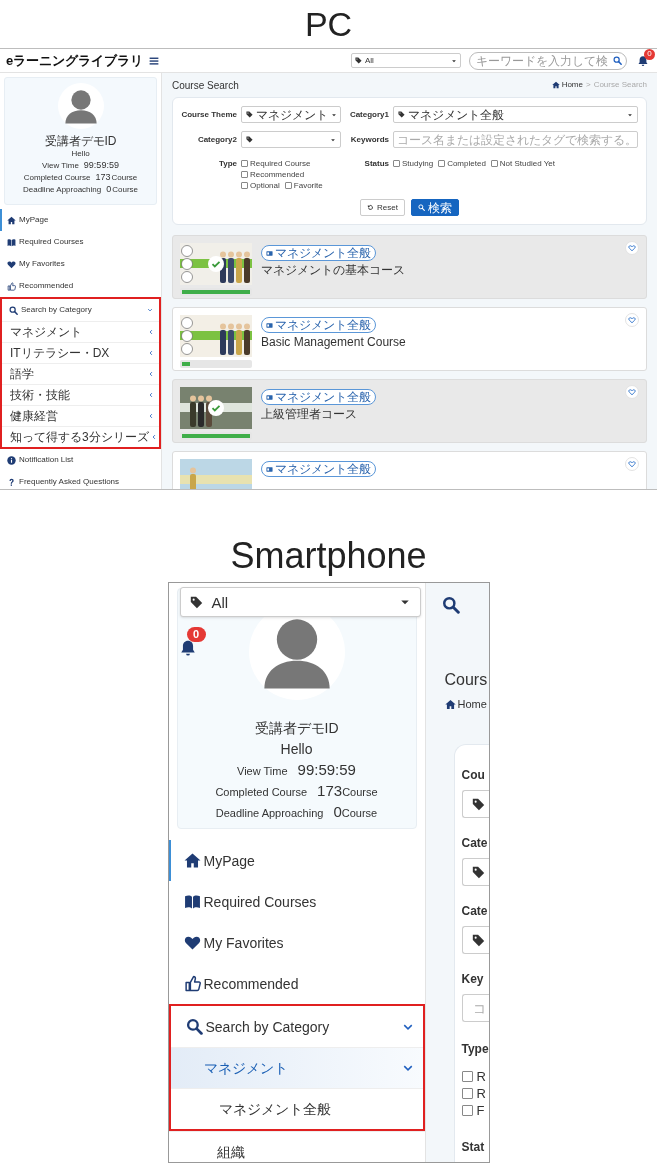  Describe the element at coordinates (192, 983) in the screenshot. I see `thumbs-up-icon` at that location.